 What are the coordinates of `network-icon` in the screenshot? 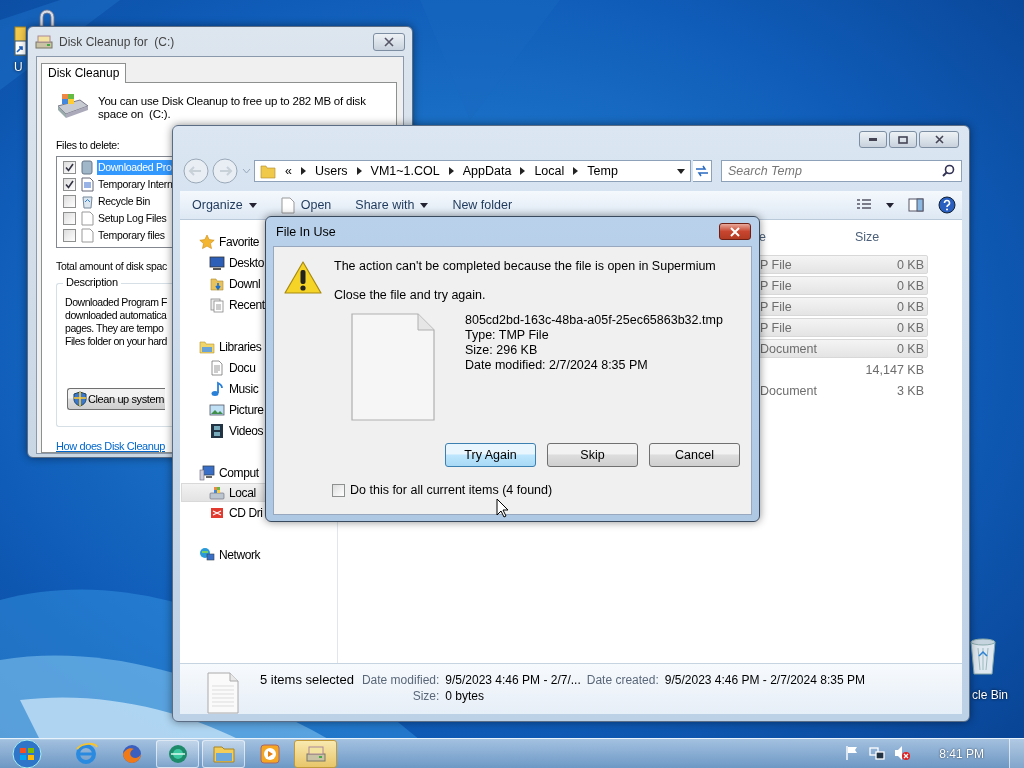 It's located at (878, 753).